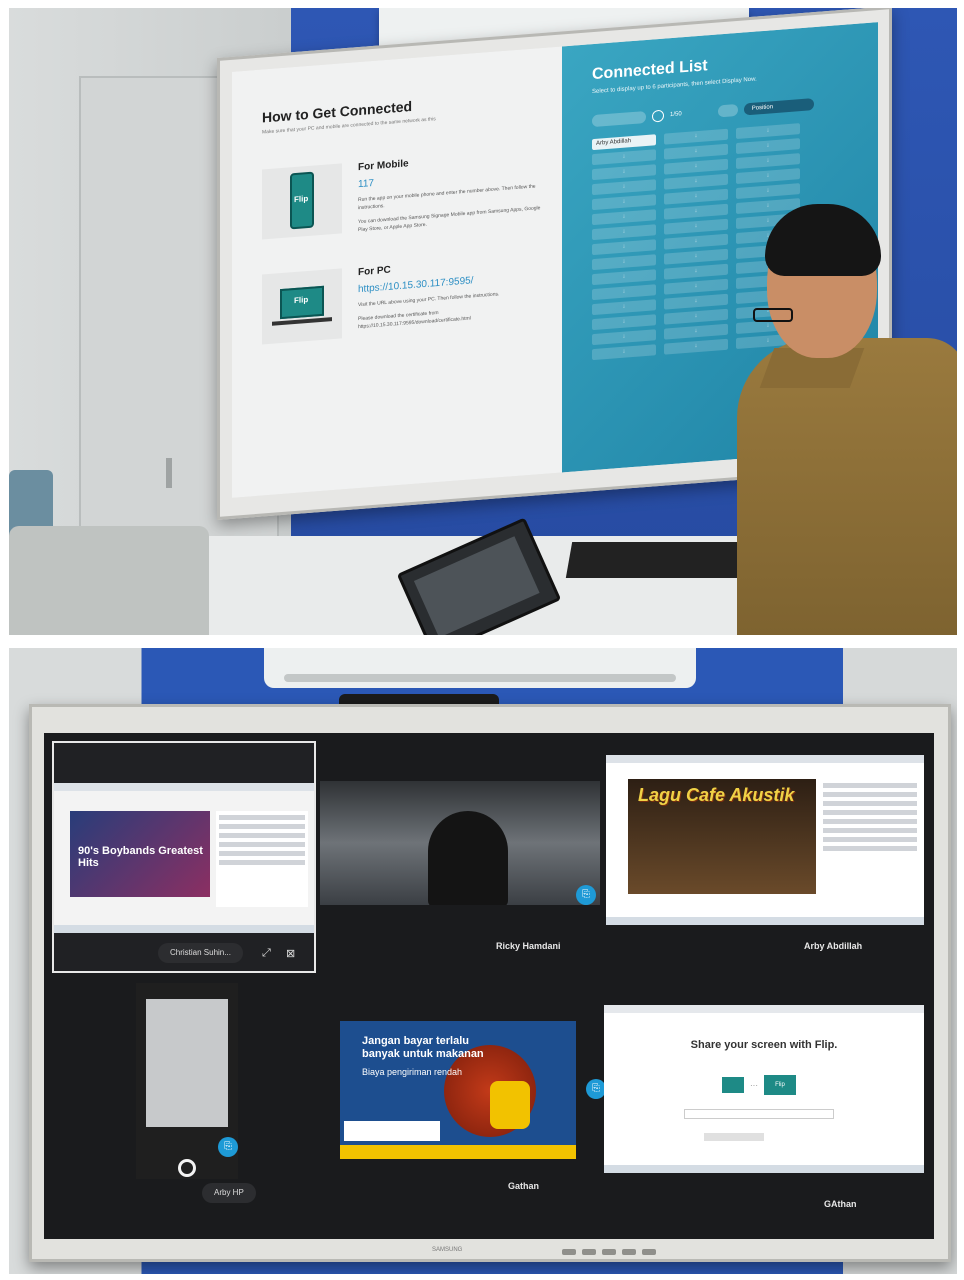 The height and width of the screenshot is (1280, 964). I want to click on mobile-illustration: Flip, so click(302, 201).